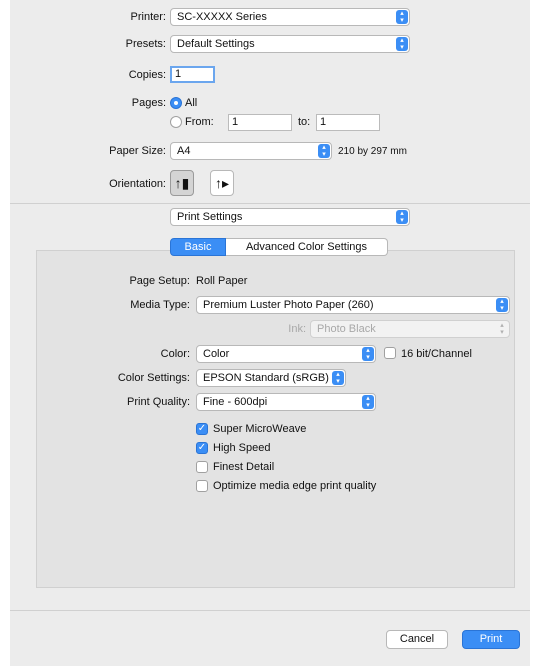 This screenshot has height=666, width=540. Describe the element at coordinates (158, 402) in the screenshot. I see `print-quality-label: Print Quality:` at that location.